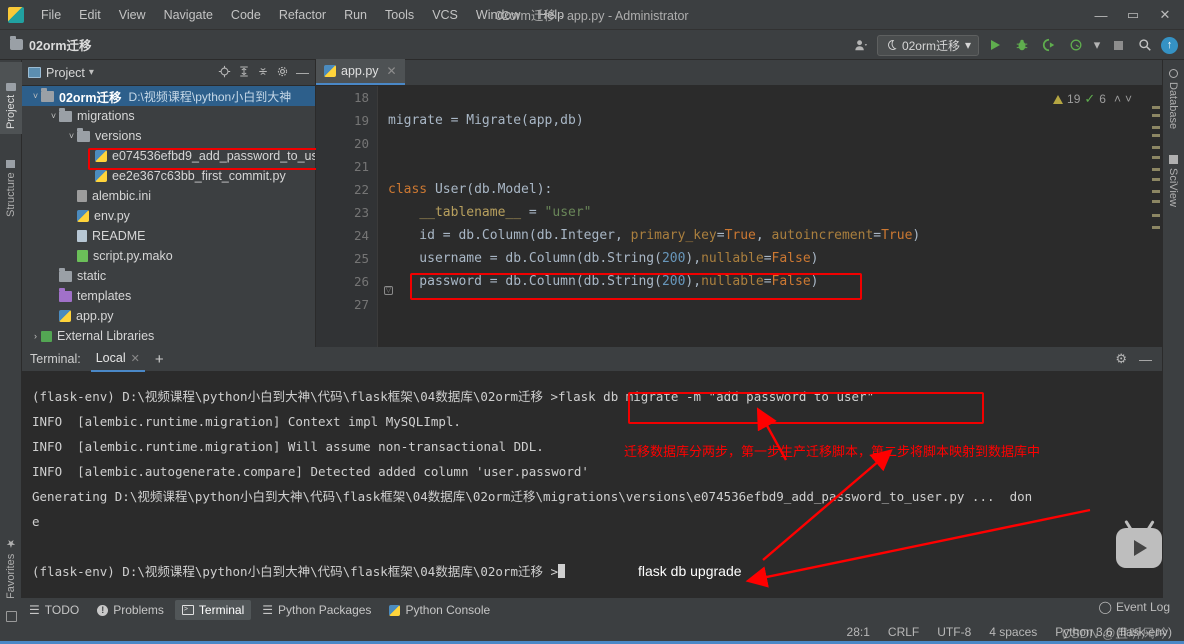  I want to click on gear-icon, so click(282, 73).